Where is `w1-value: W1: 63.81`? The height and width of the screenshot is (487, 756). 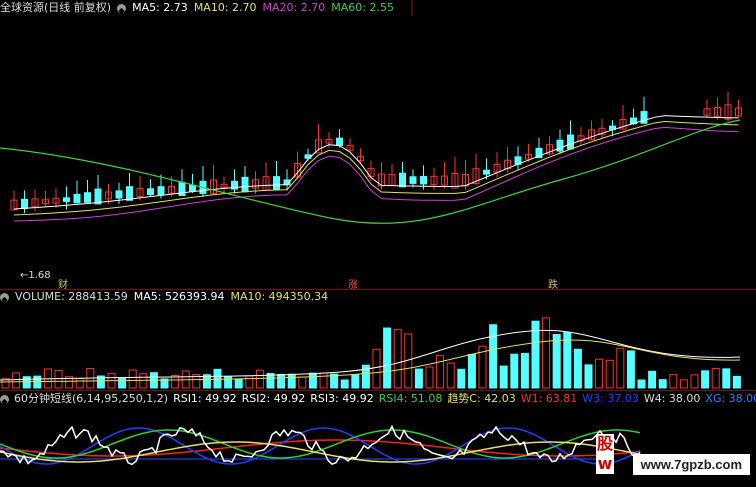
w1-value: W1: 63.81 is located at coordinates (549, 398).